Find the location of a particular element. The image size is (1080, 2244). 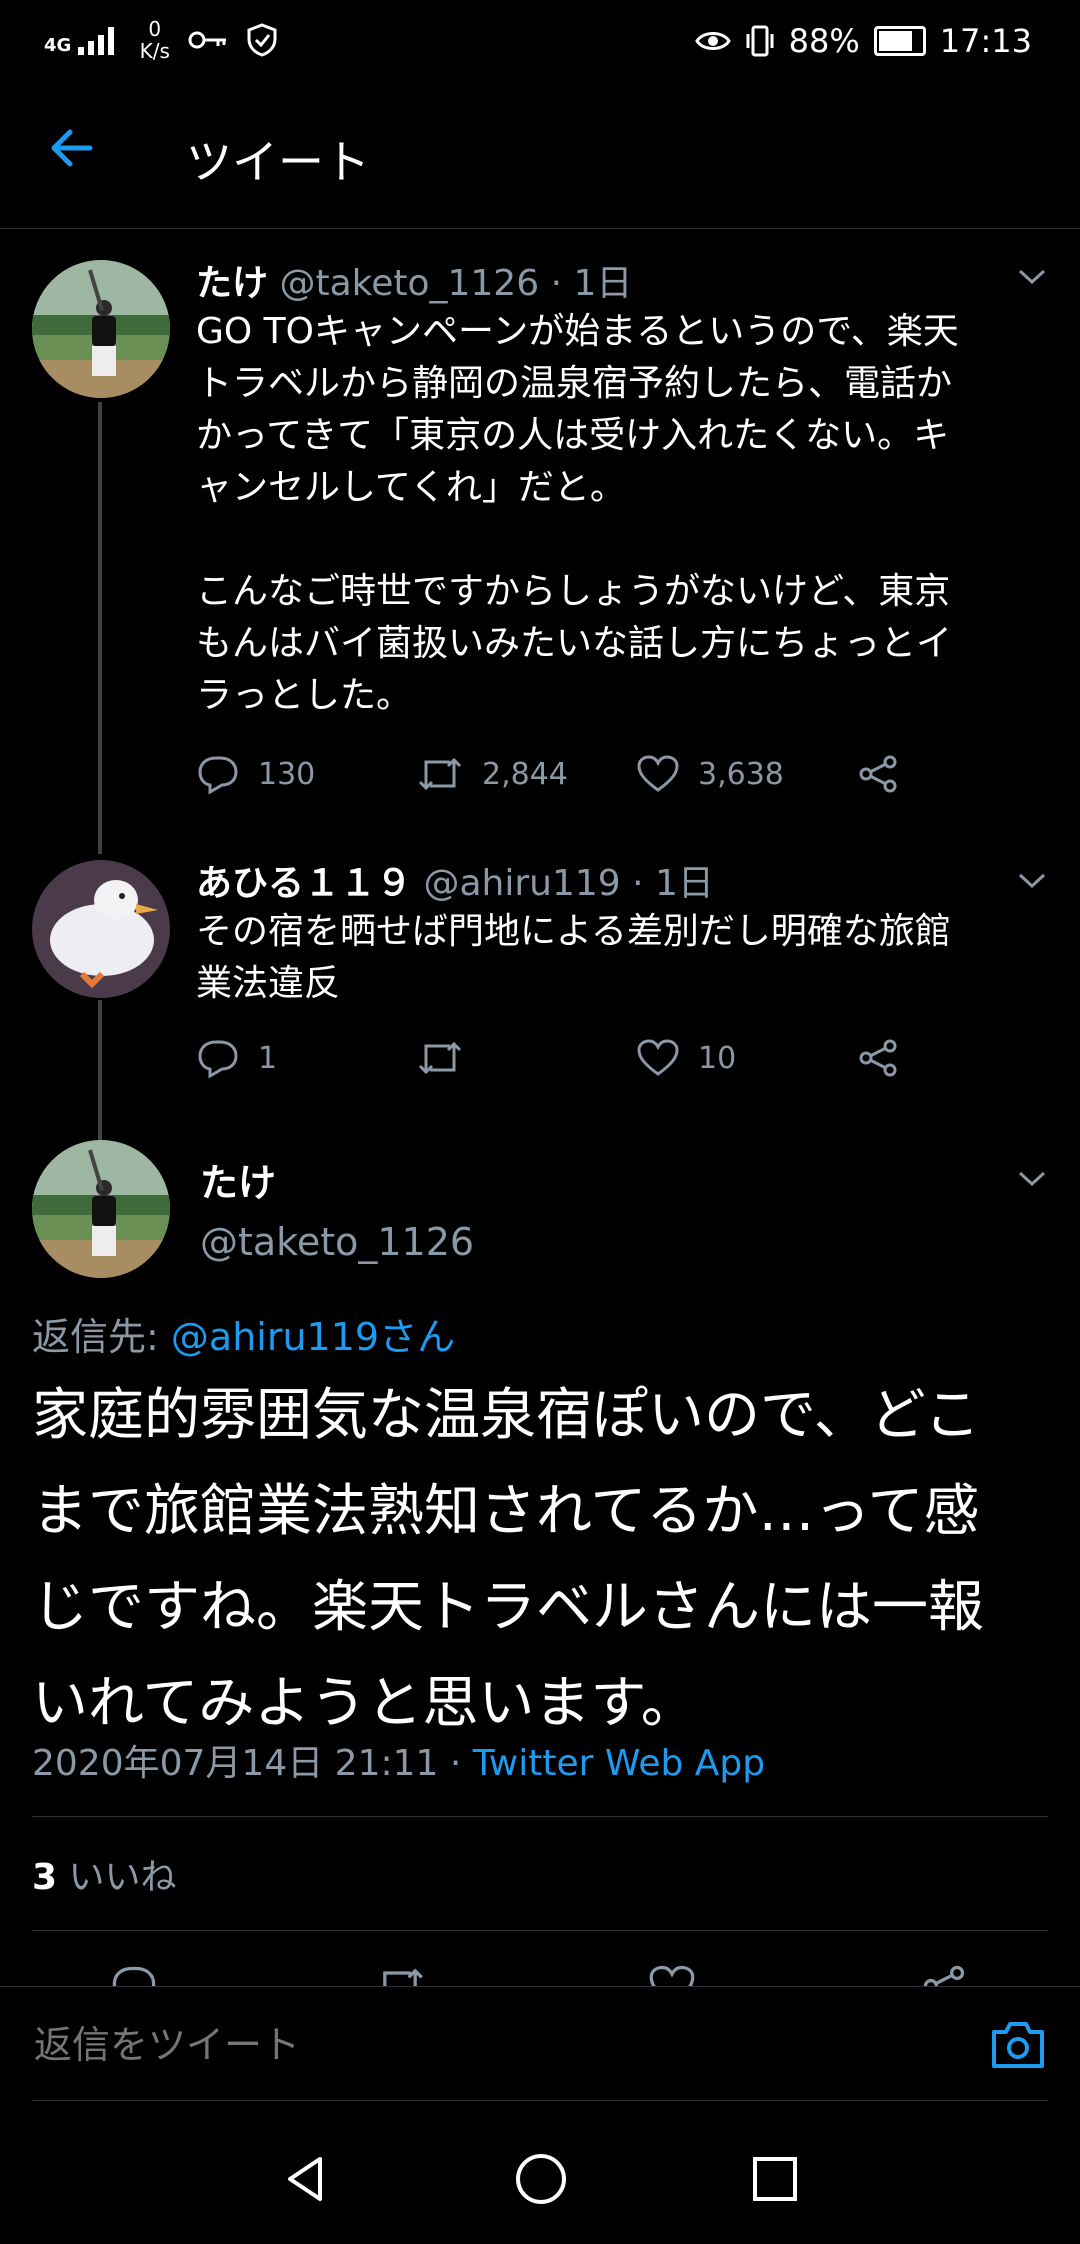

system-nav-bar is located at coordinates (540, 2179).